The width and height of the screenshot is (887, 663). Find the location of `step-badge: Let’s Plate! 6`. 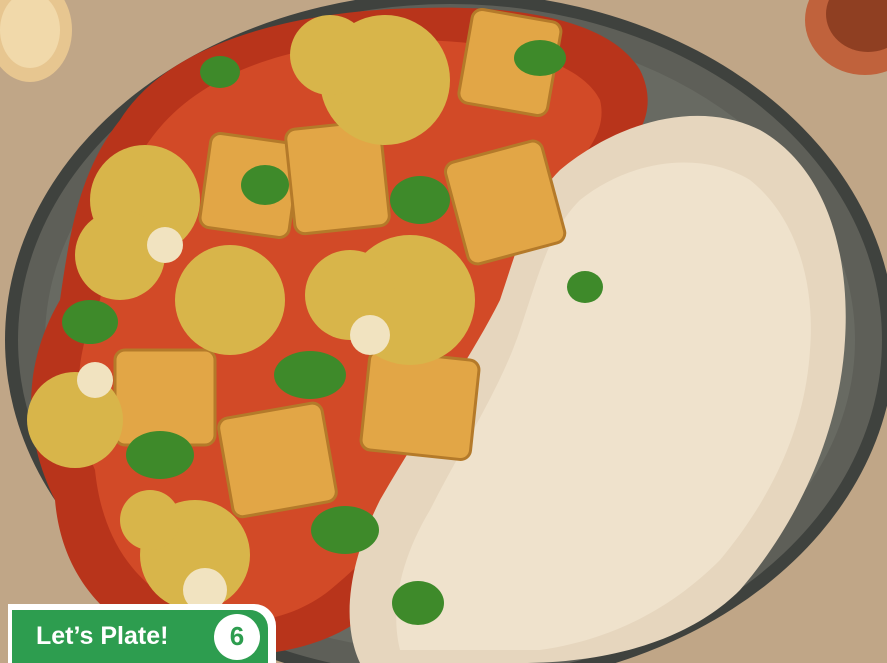

step-badge: Let’s Plate! 6 is located at coordinates (142, 633).